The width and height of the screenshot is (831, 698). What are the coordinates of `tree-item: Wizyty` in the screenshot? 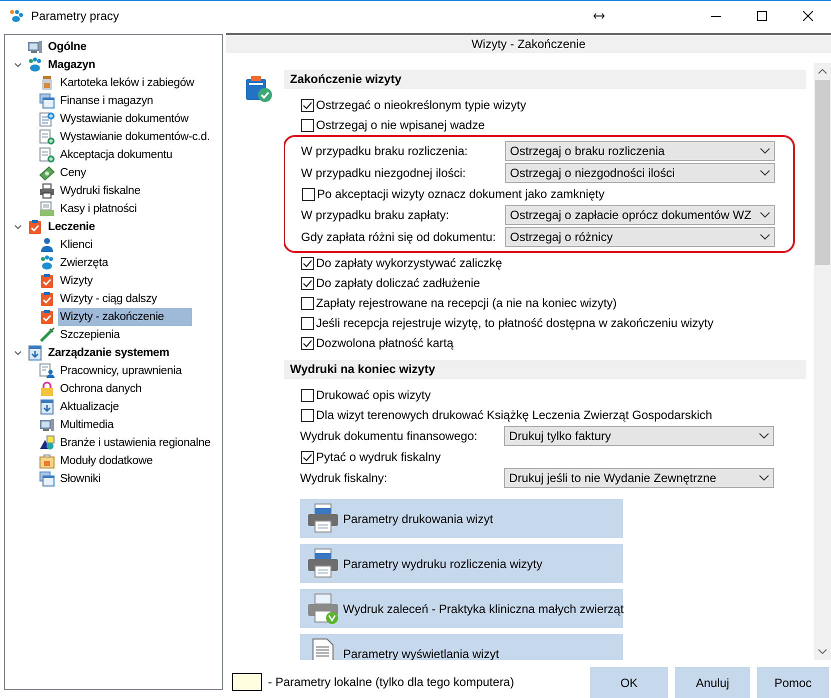 It's located at (76, 281).